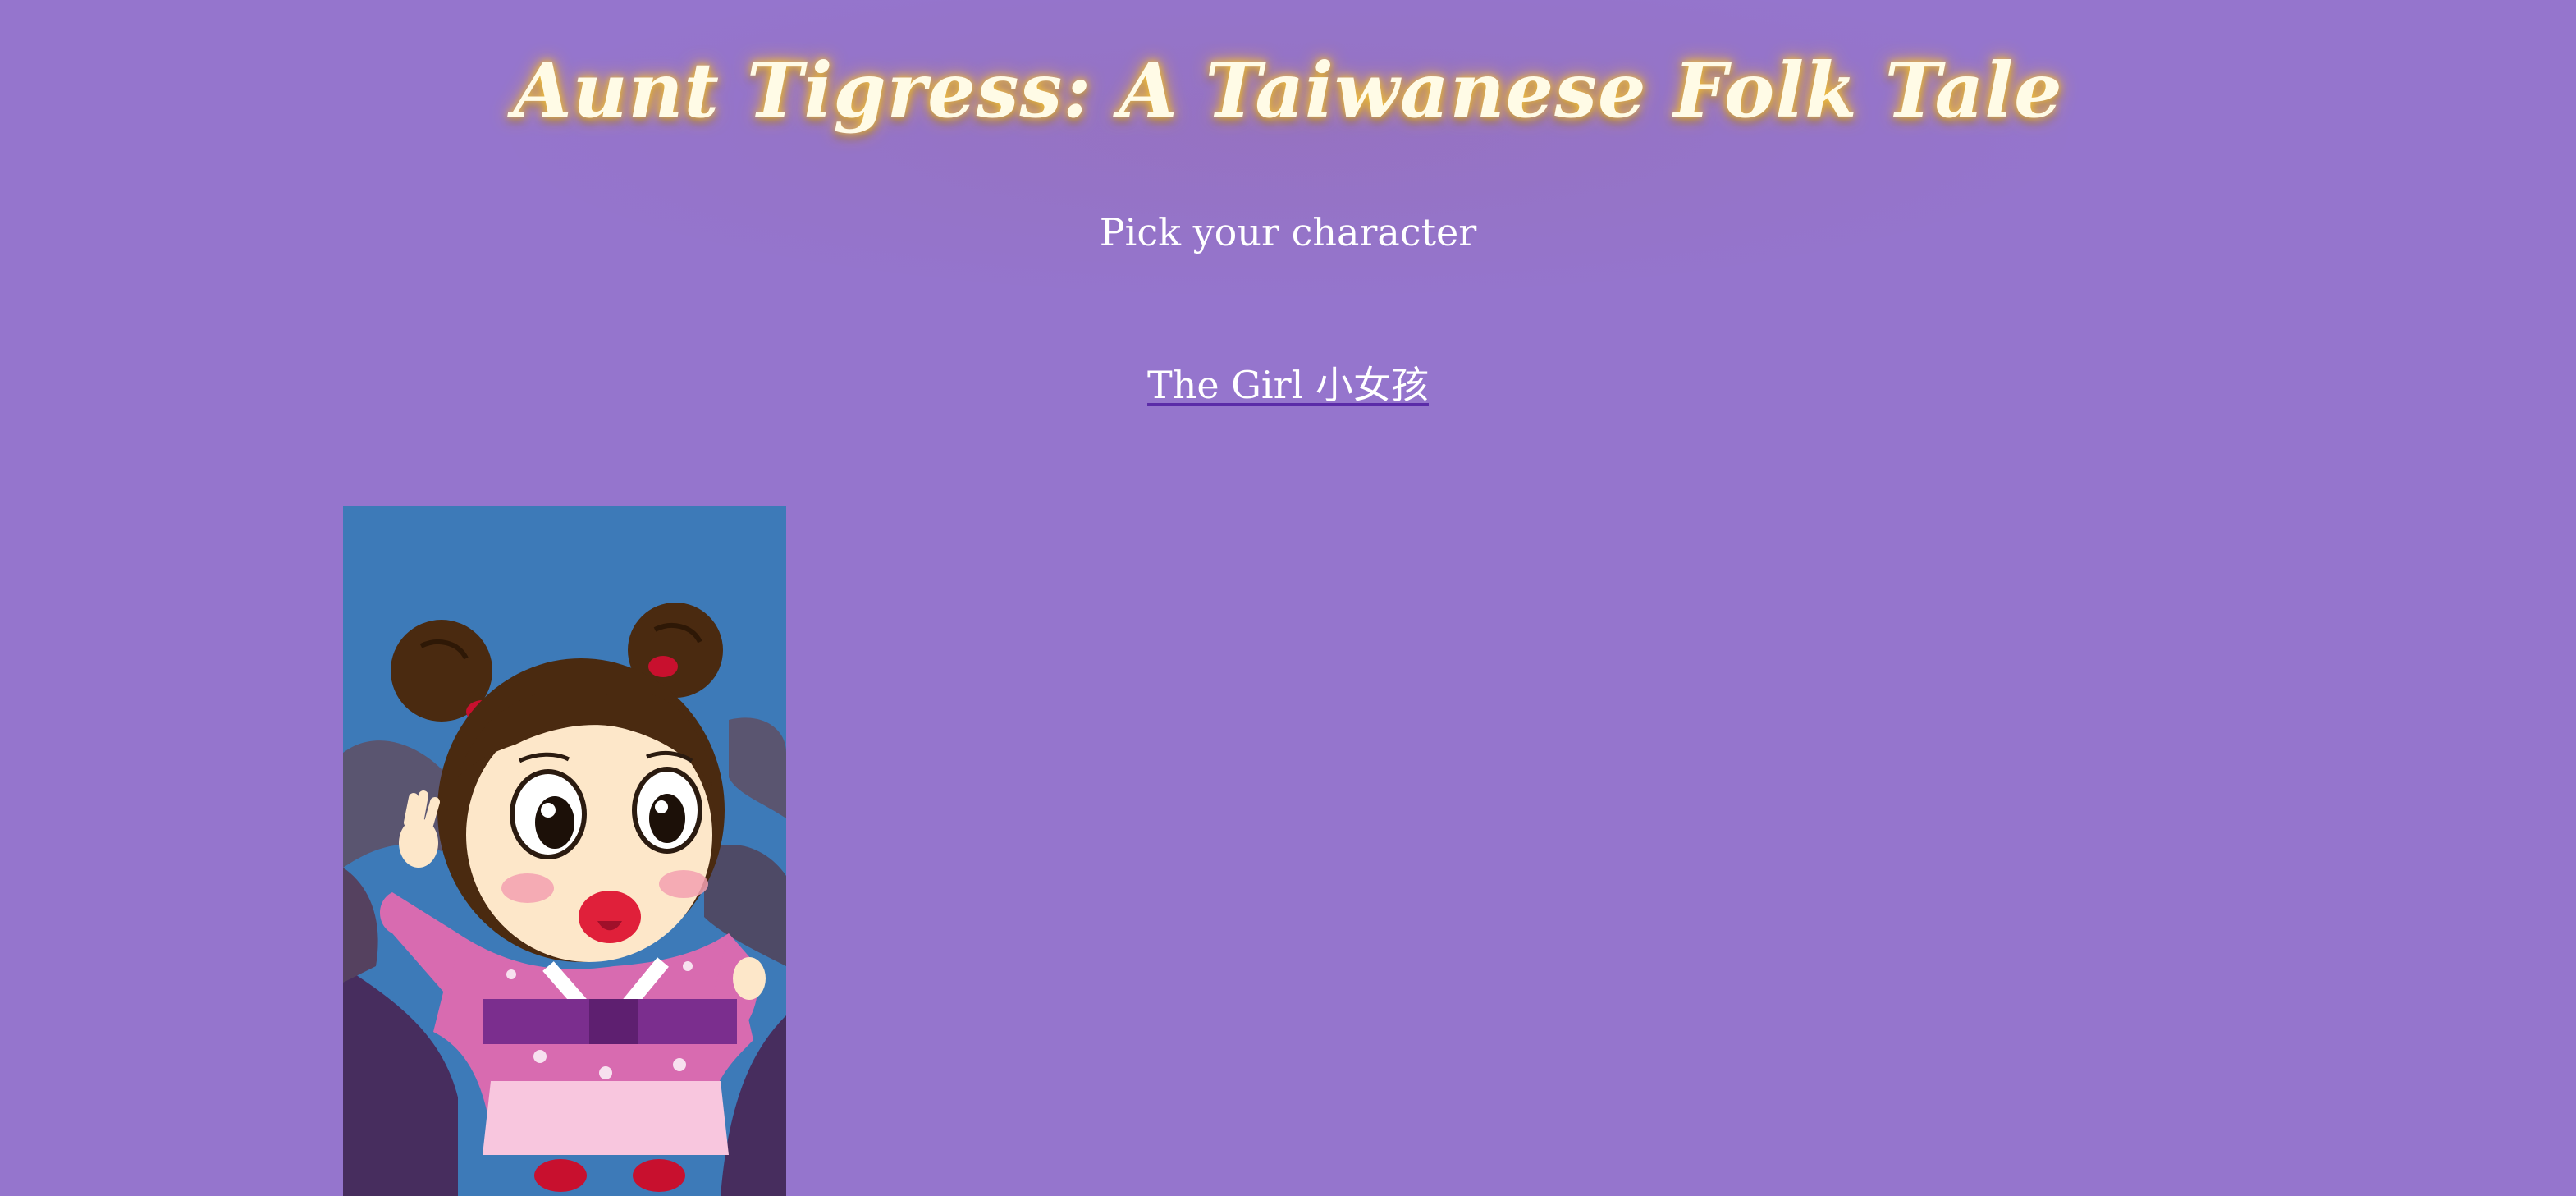 This screenshot has height=1196, width=2576. What do you see at coordinates (1288, 90) in the screenshot?
I see `page-title: Aunt Tigress: A Taiwanese Folk Tale` at bounding box center [1288, 90].